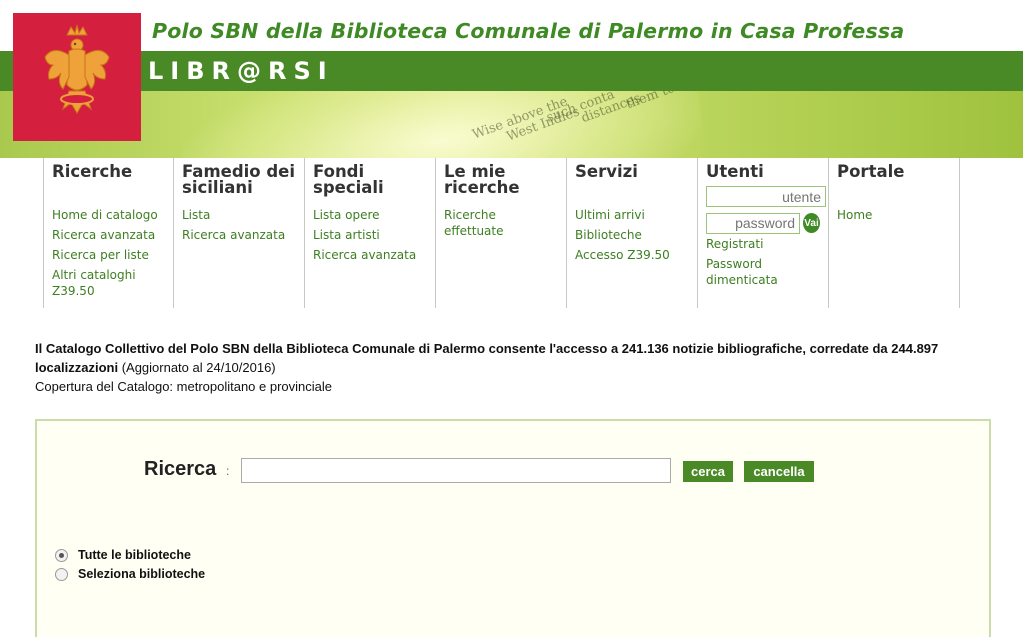 This screenshot has height=637, width=1023. Describe the element at coordinates (108, 236) in the screenshot. I see `link-ricerca-avanzata: Ricerca avanzata` at that location.